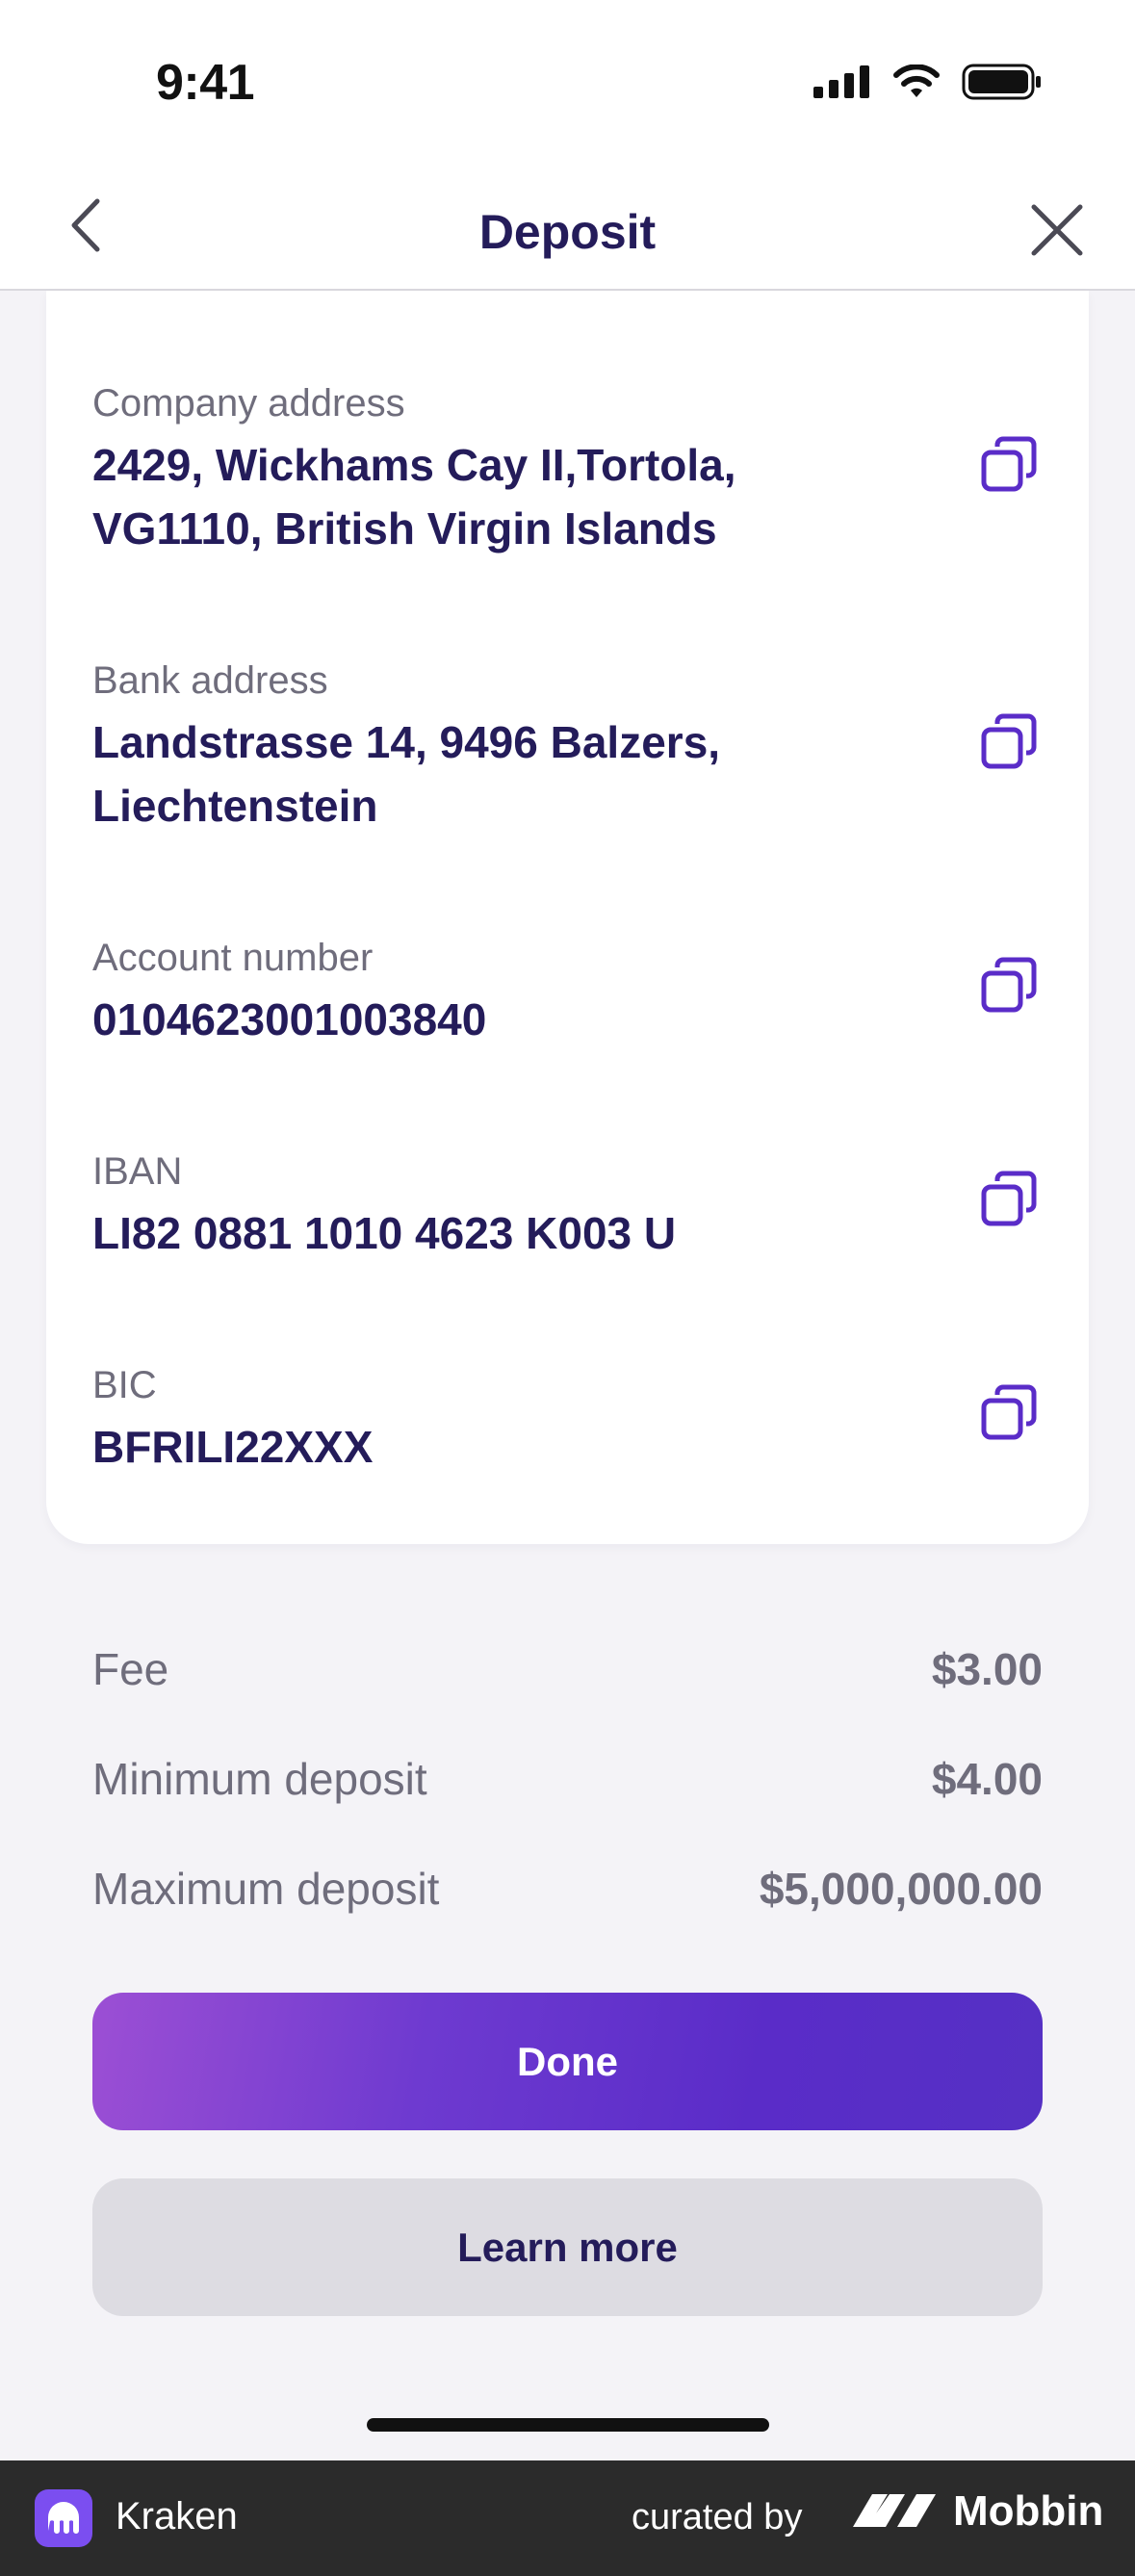 The image size is (1135, 2576). Describe the element at coordinates (842, 84) in the screenshot. I see `cellular-signal-icon` at that location.